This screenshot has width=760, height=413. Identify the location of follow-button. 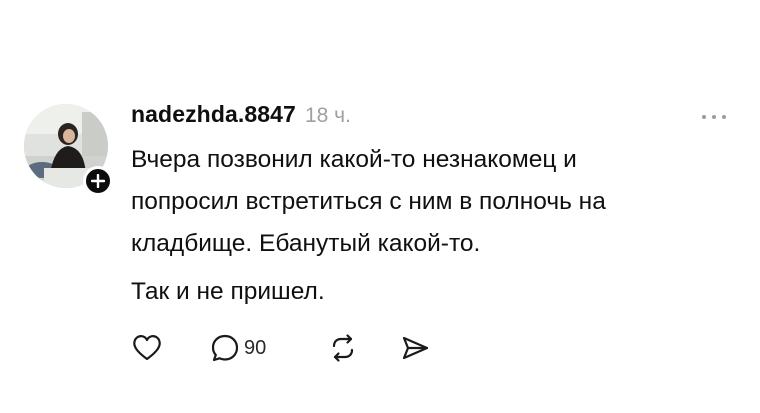
(98, 181).